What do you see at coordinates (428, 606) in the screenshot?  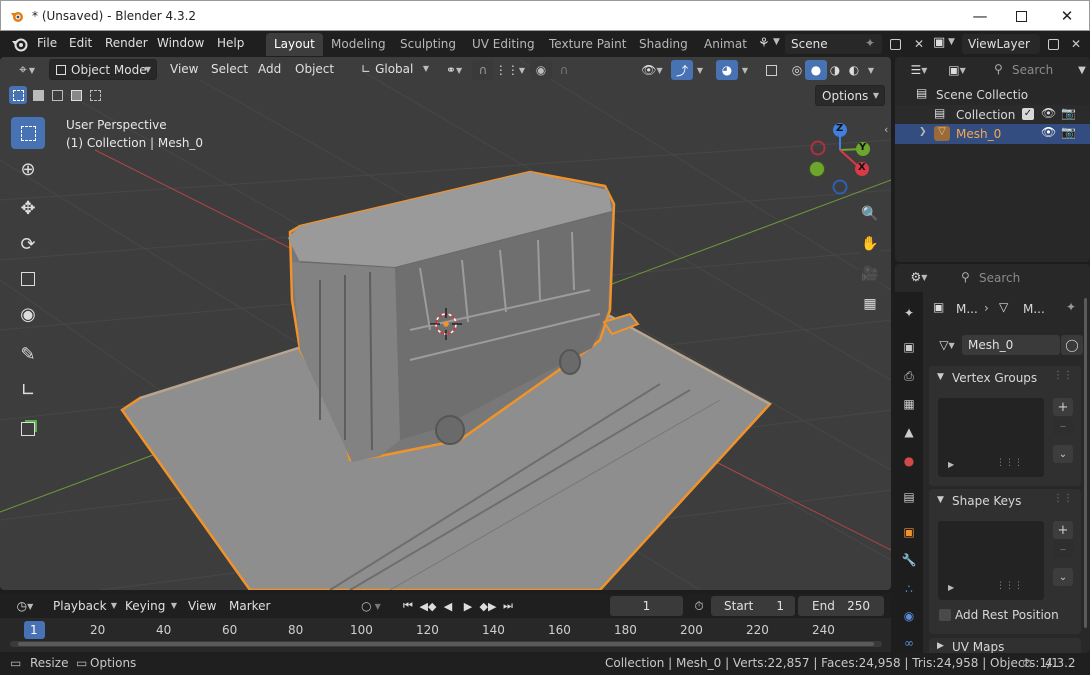 I see `prev-keyframe-button: ◀◆` at bounding box center [428, 606].